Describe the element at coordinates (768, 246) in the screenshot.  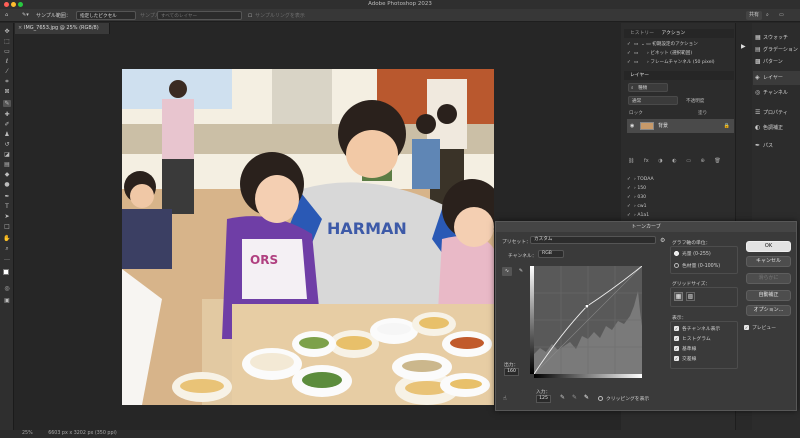
I see `ok-button: OK` at that location.